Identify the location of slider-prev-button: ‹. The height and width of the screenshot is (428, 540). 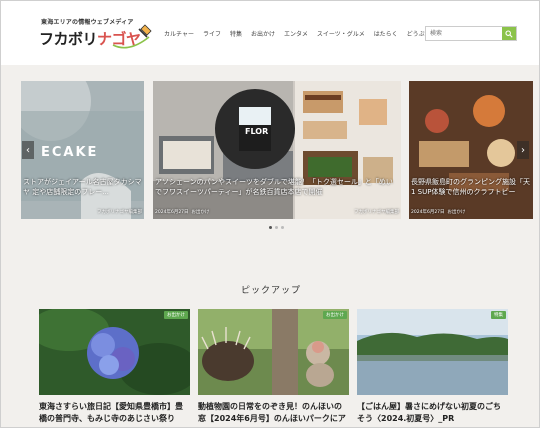
(28, 150).